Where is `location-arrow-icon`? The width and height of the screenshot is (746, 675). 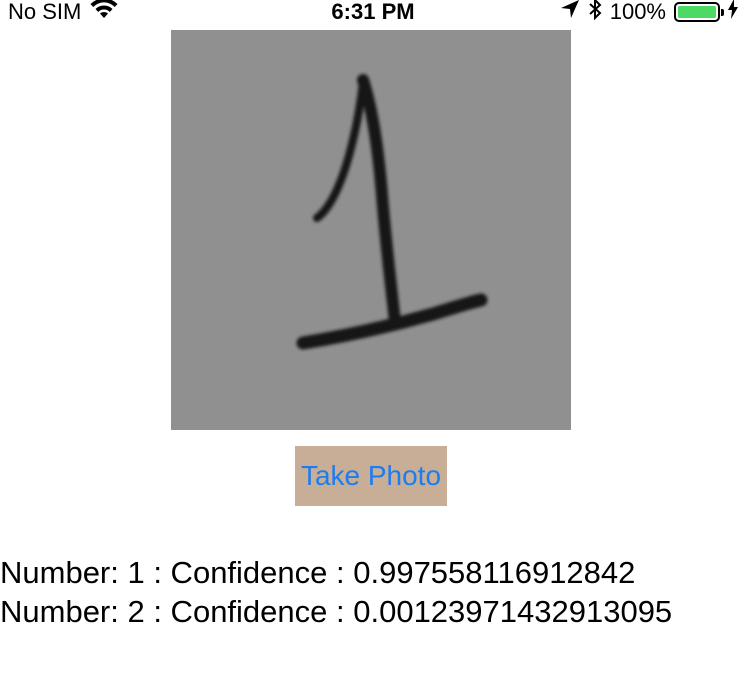 location-arrow-icon is located at coordinates (570, 12).